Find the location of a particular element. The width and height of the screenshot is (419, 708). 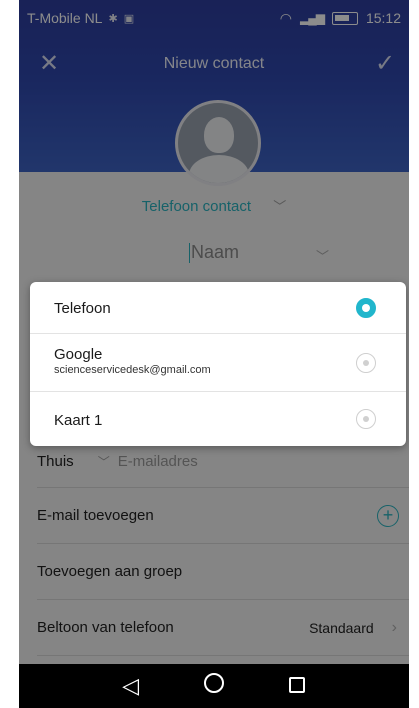

option-label: Google is located at coordinates (78, 354).